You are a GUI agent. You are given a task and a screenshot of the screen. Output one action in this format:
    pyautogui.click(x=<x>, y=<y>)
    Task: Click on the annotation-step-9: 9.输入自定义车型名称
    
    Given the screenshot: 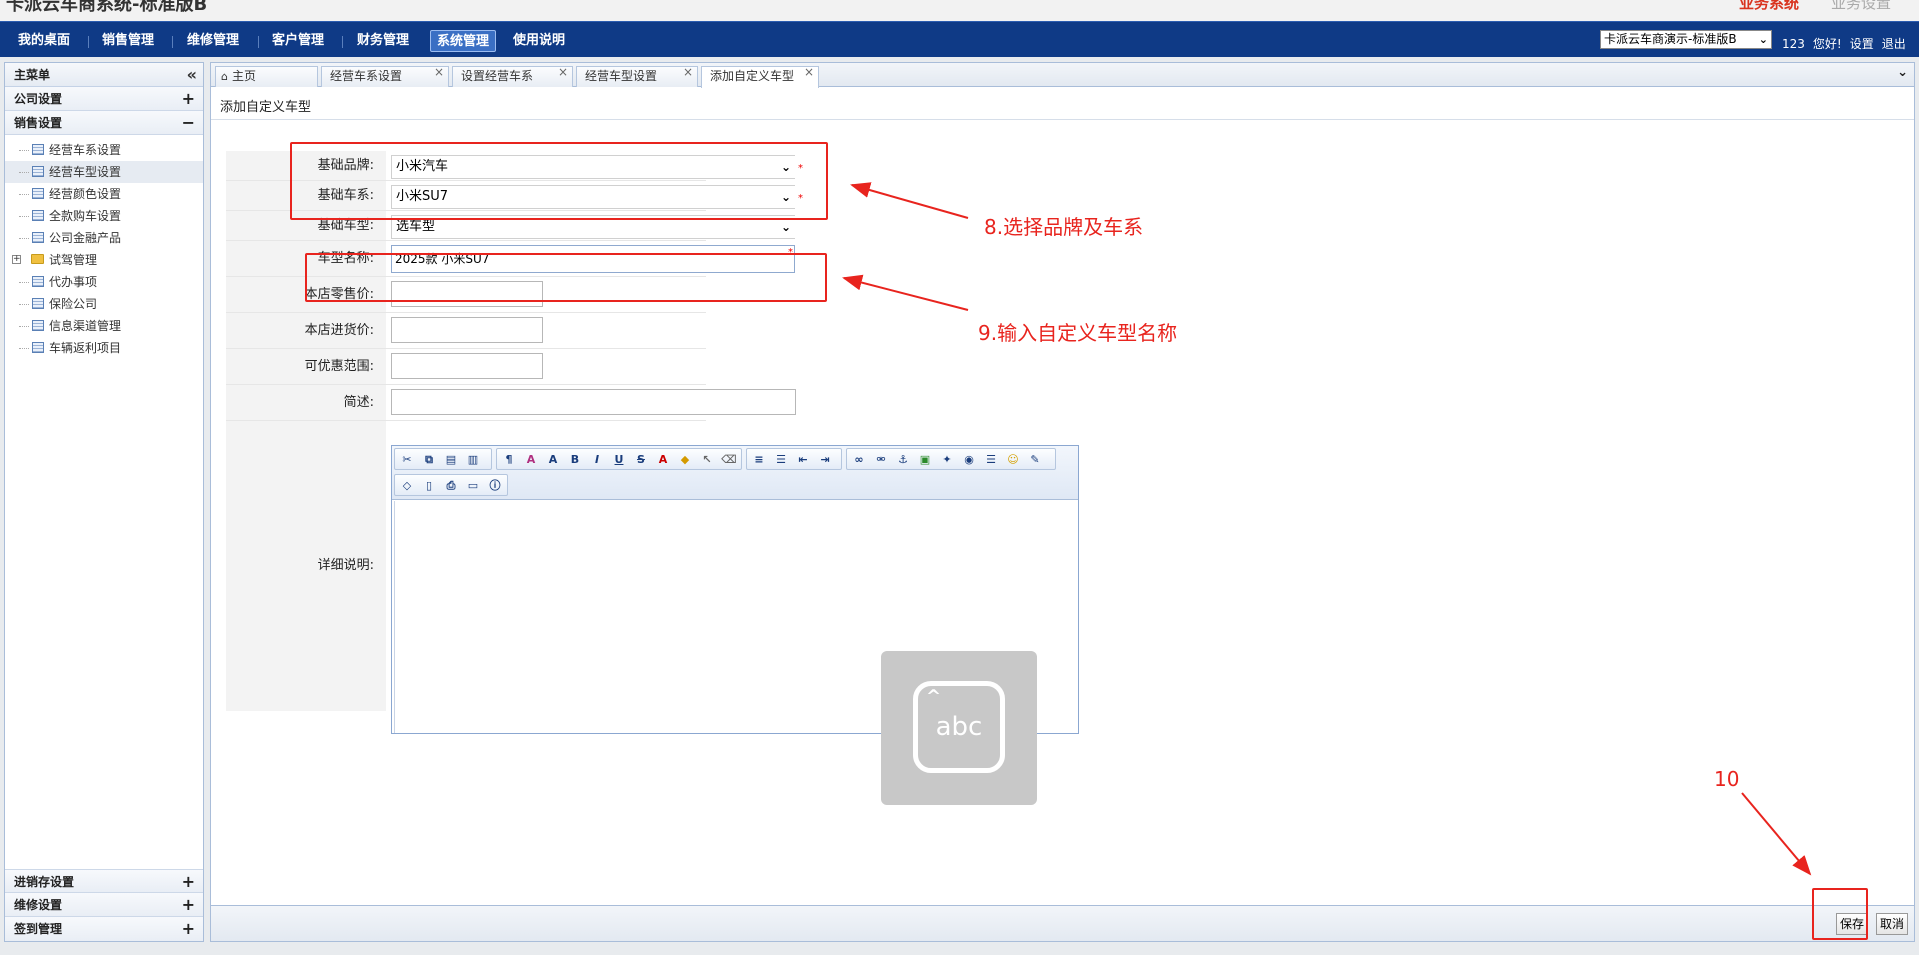 What is the action you would take?
    pyautogui.click(x=1078, y=333)
    